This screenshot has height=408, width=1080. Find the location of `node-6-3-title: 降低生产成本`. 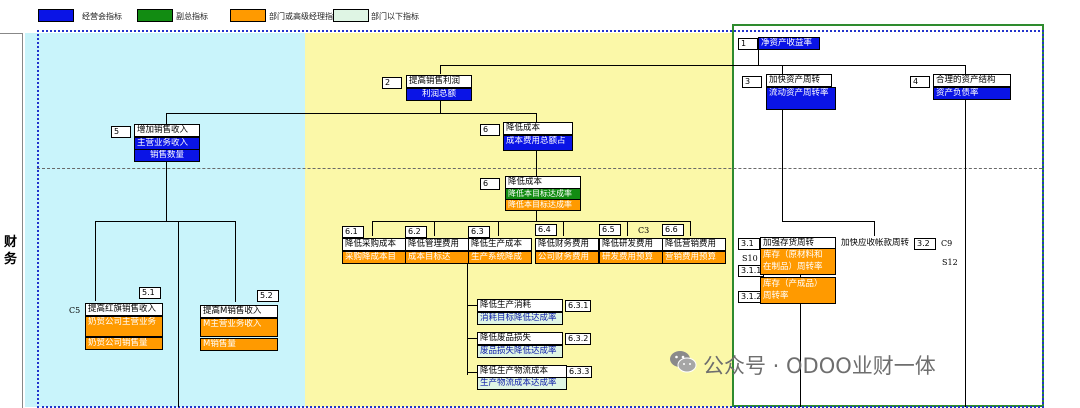

node-6-3-title: 降低生产成本 is located at coordinates (500, 244).